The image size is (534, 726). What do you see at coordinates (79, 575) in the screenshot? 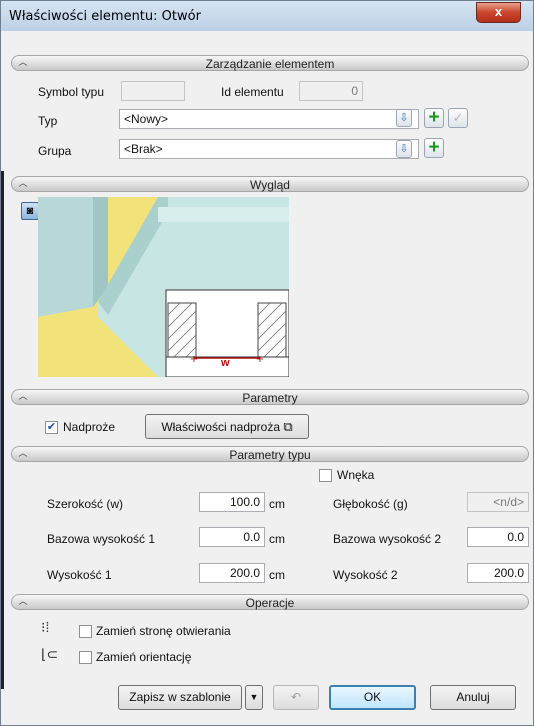
I see `height-1-label: Wysokość 1` at bounding box center [79, 575].